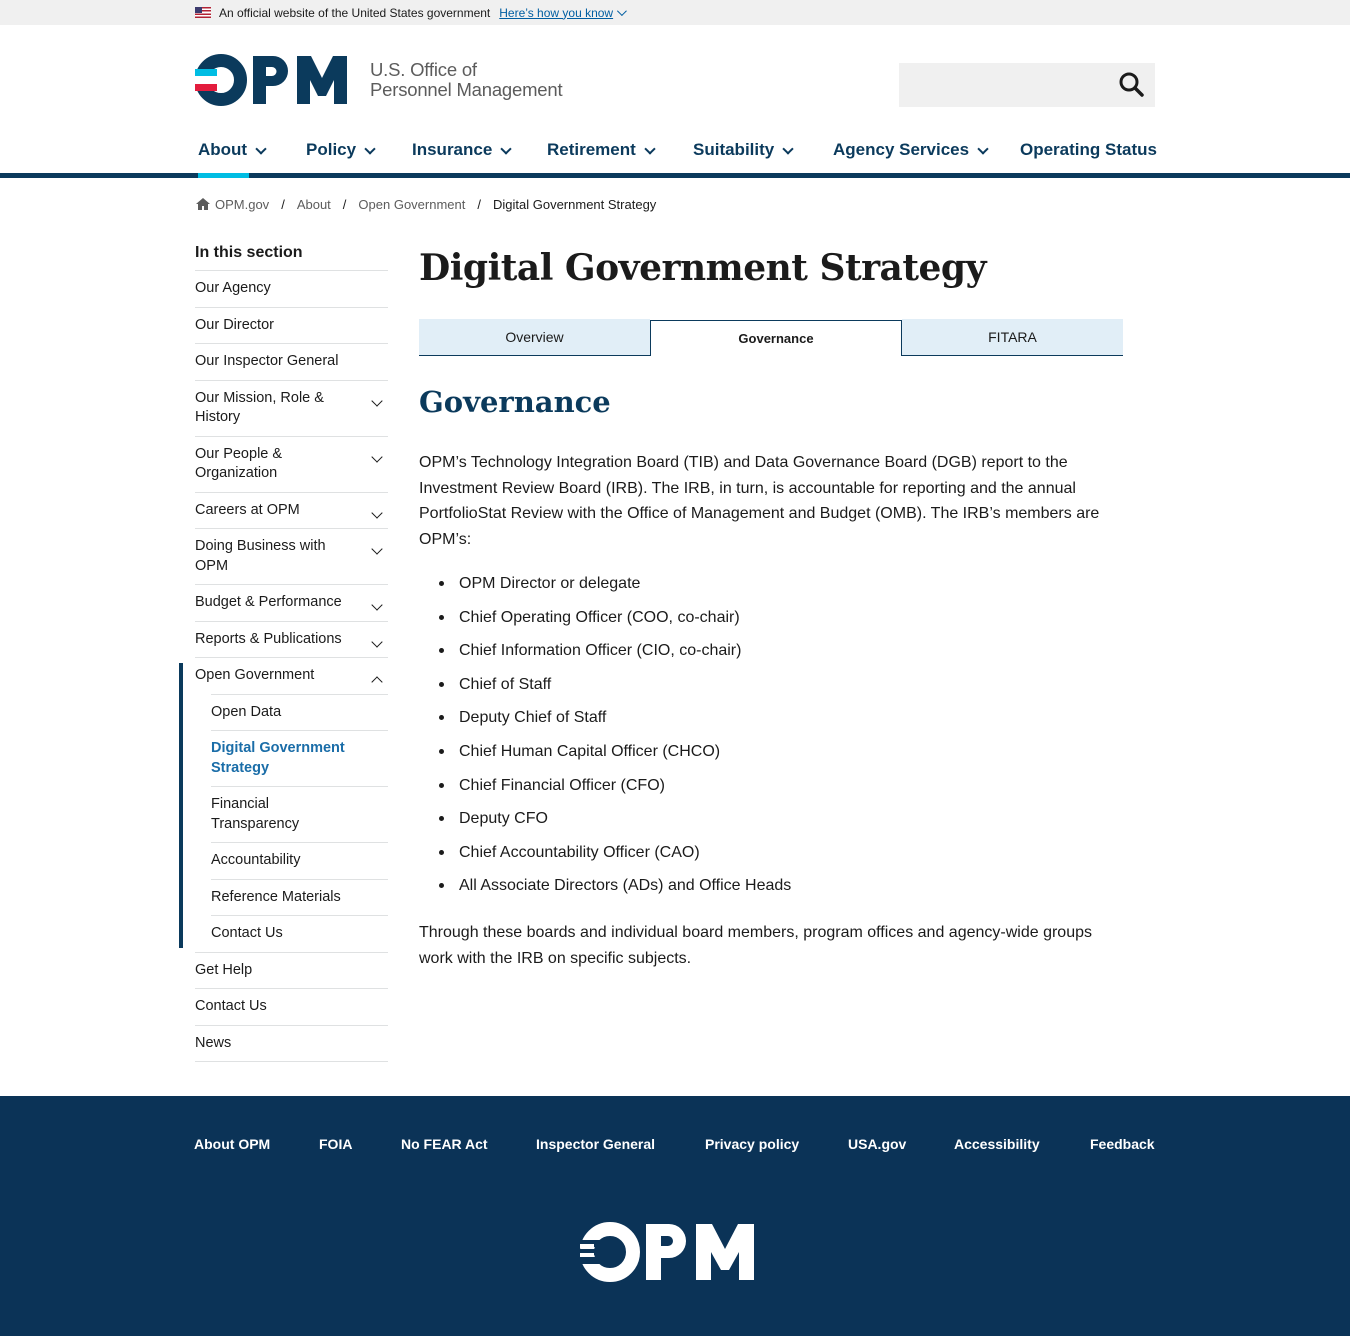 Image resolution: width=1350 pixels, height=1336 pixels. Describe the element at coordinates (743, 157) in the screenshot. I see `nav-suitability: Suitability` at that location.